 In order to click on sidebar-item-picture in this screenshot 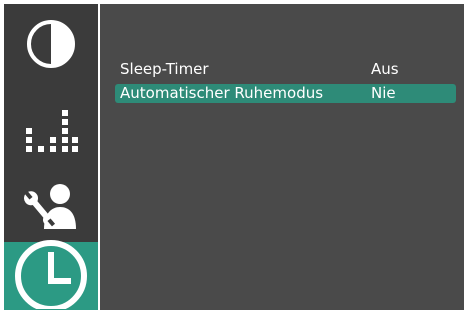, I will do `click(51, 46)`.